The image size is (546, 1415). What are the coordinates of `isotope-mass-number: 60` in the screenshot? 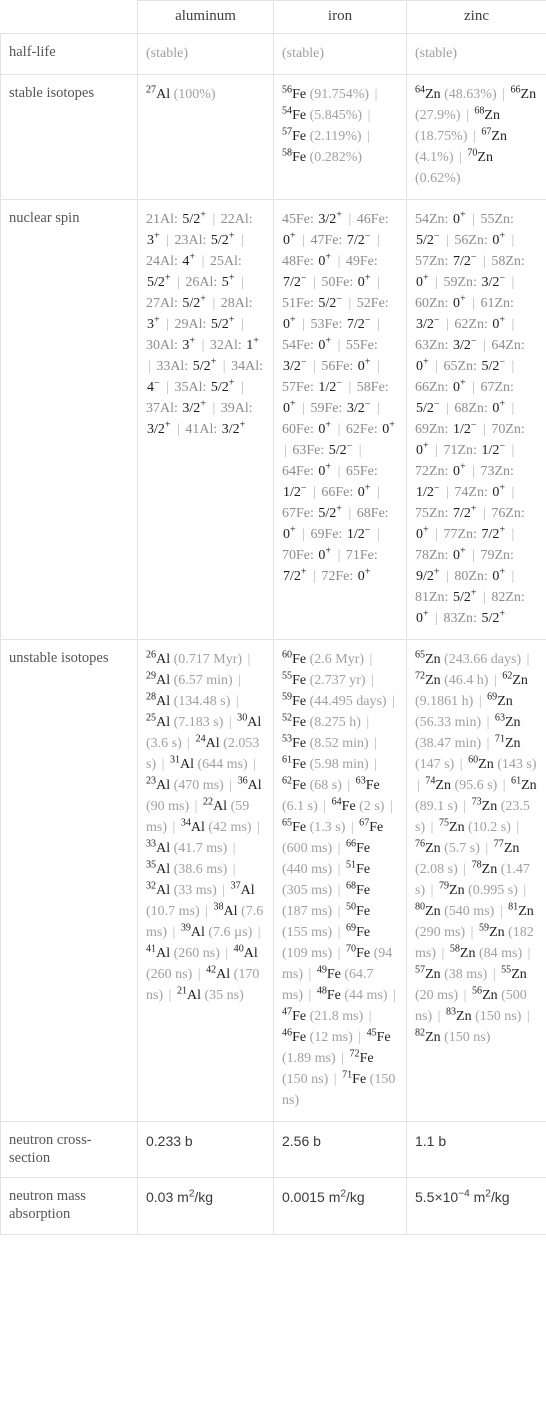 It's located at (287, 655).